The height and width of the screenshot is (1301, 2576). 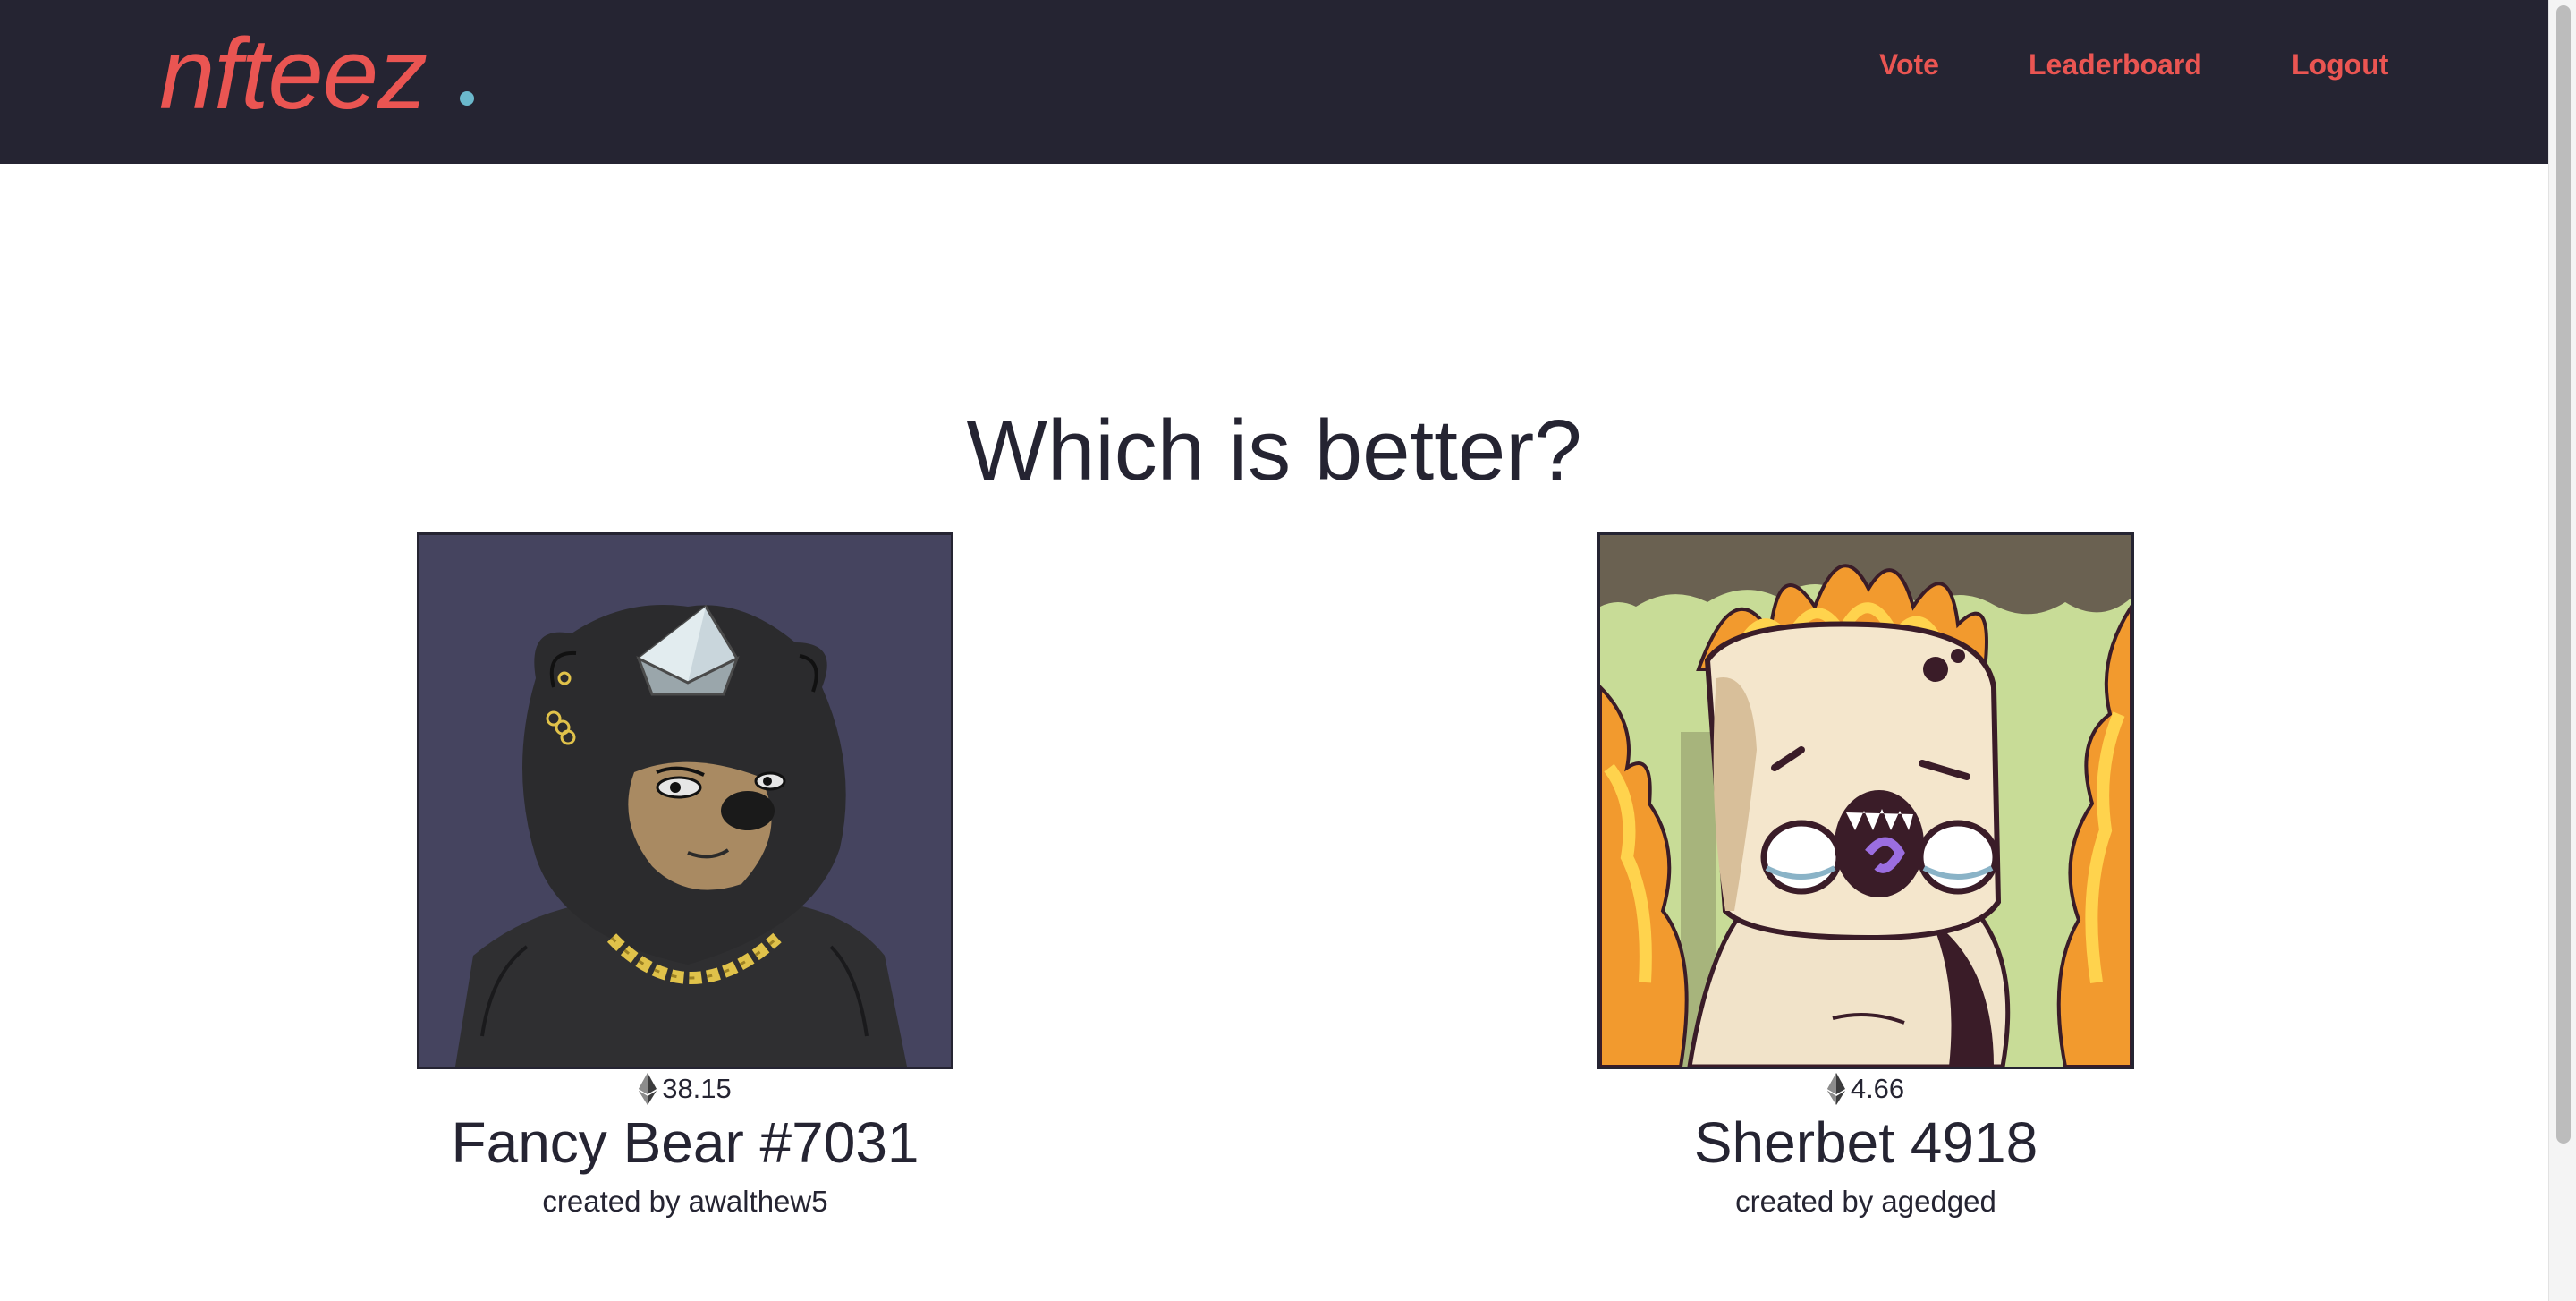 I want to click on price-row: 4.66, so click(x=1865, y=1089).